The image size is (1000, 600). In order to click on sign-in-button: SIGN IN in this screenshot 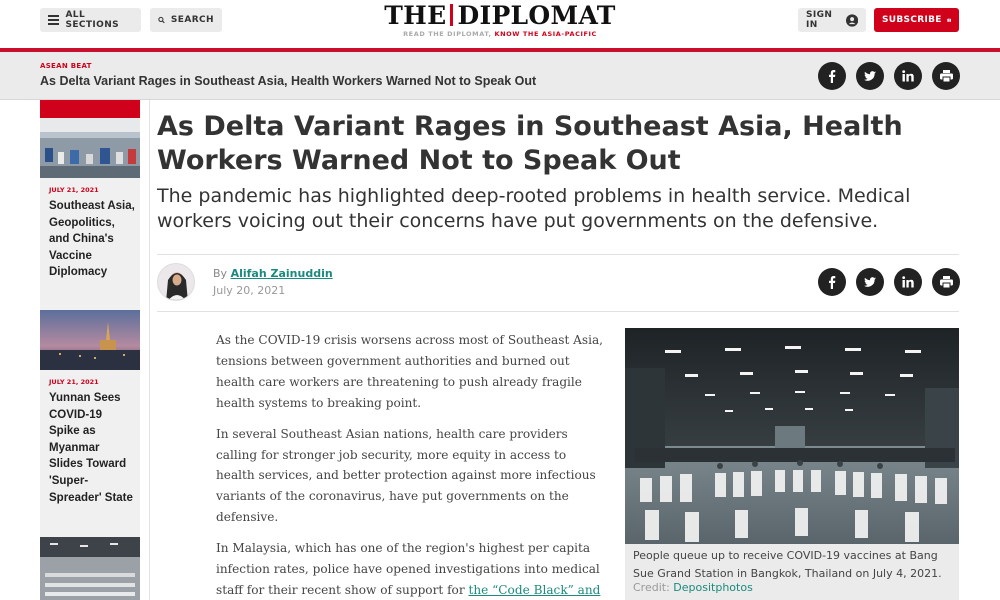, I will do `click(832, 20)`.